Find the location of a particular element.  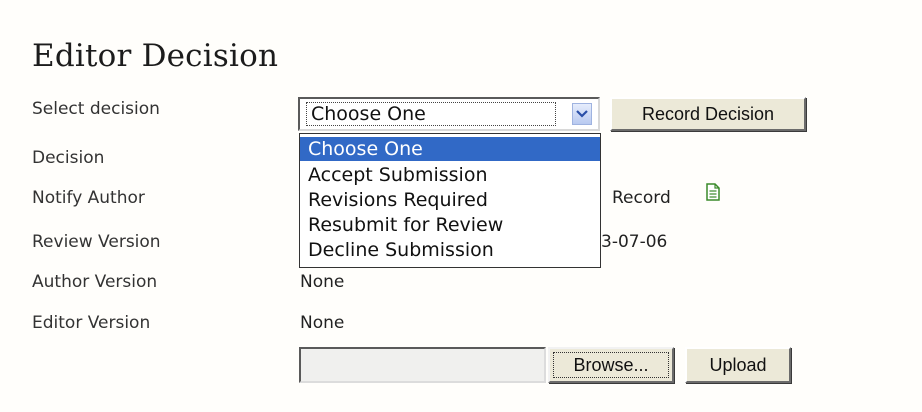

editor-version-value: None is located at coordinates (322, 323).